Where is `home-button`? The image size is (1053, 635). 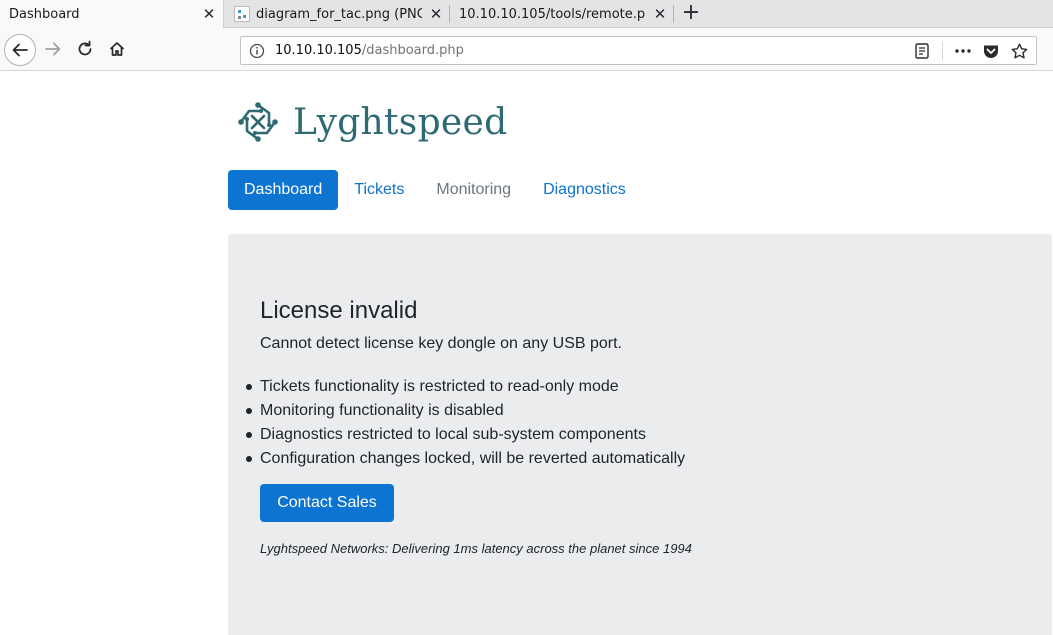
home-button is located at coordinates (117, 49).